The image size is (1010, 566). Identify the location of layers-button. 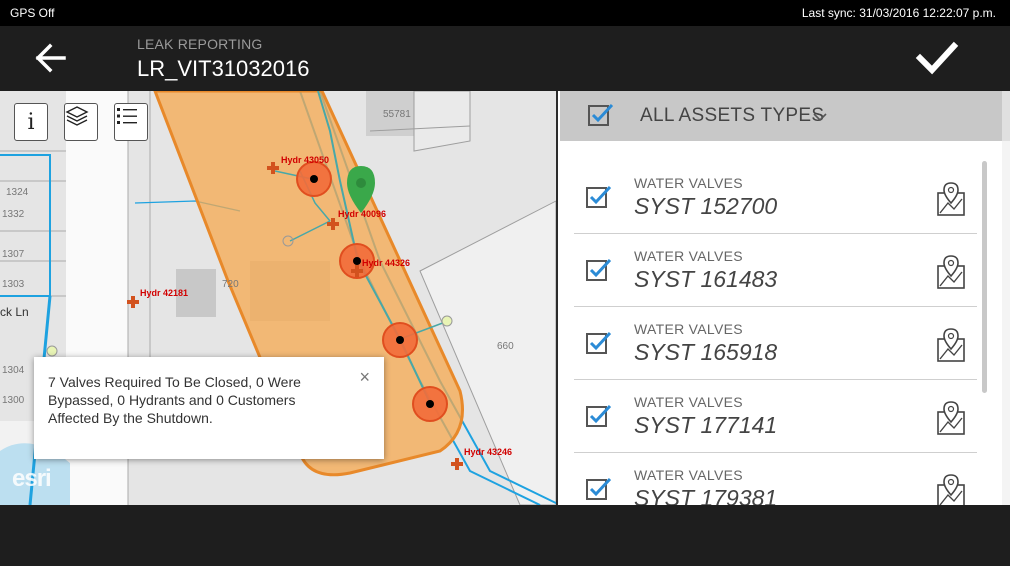
(81, 122).